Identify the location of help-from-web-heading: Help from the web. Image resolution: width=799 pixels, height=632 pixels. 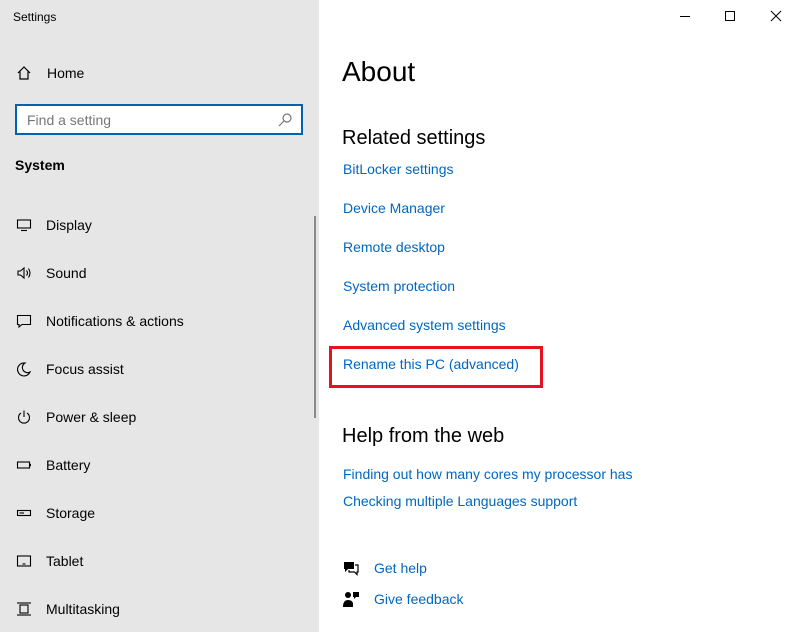
(423, 436).